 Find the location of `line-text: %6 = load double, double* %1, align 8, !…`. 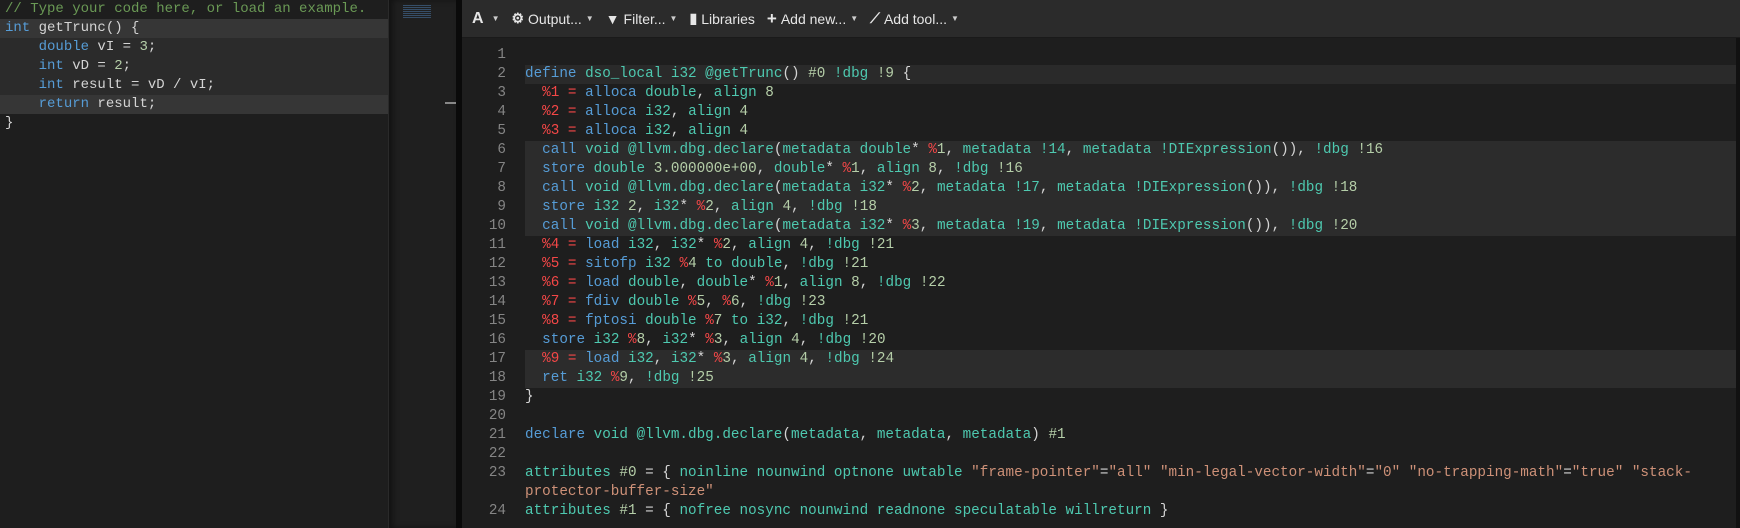

line-text: %6 = load double, double* %1, align 8, !… is located at coordinates (1130, 283).